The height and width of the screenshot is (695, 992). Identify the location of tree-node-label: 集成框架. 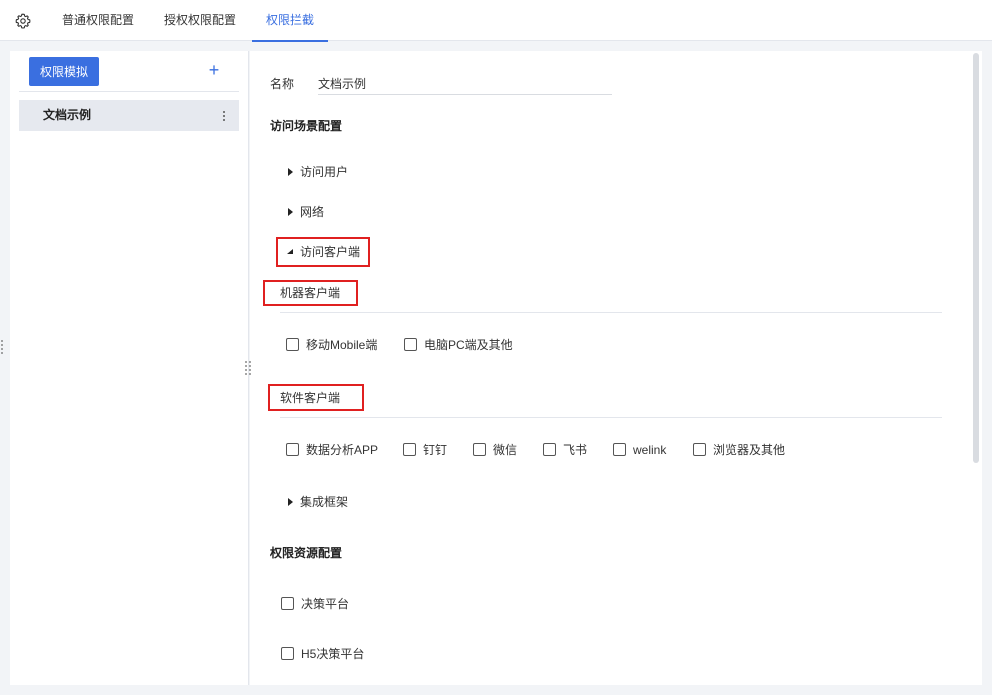
(324, 502).